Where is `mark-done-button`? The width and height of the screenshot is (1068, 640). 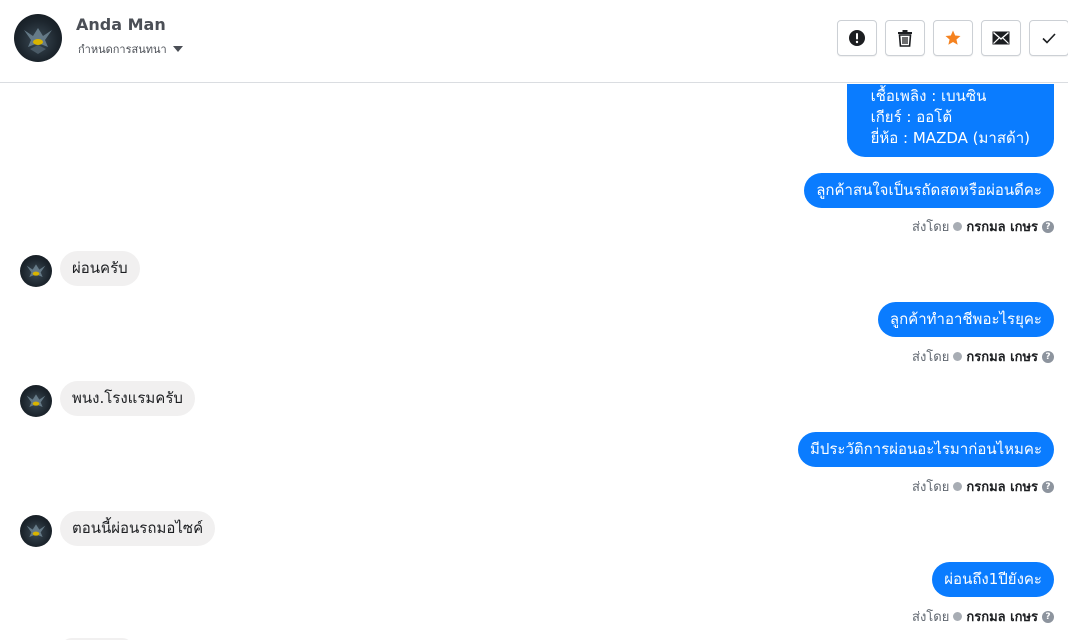
mark-done-button is located at coordinates (1048, 38).